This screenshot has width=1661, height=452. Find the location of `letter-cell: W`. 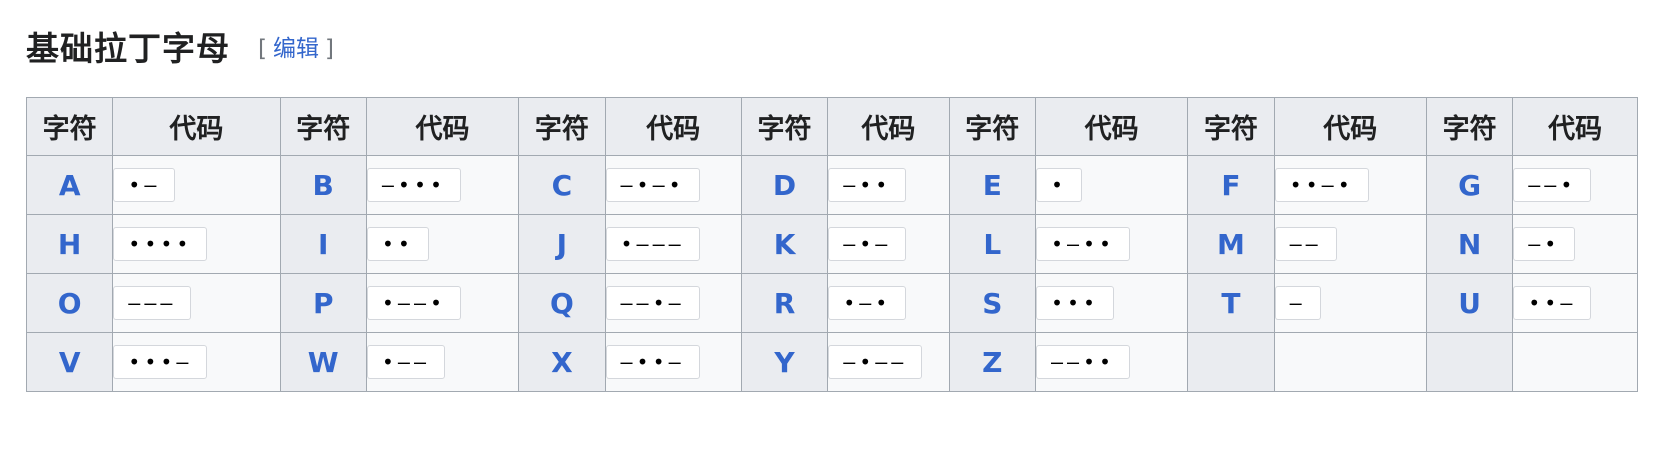

letter-cell: W is located at coordinates (323, 362).